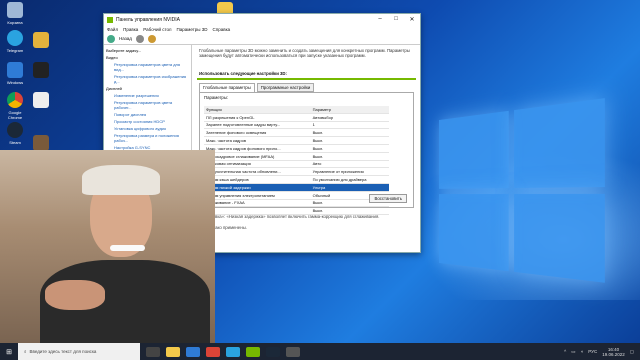  Describe the element at coordinates (257, 110) in the screenshot. I see `feature-cell: Функция` at that location.